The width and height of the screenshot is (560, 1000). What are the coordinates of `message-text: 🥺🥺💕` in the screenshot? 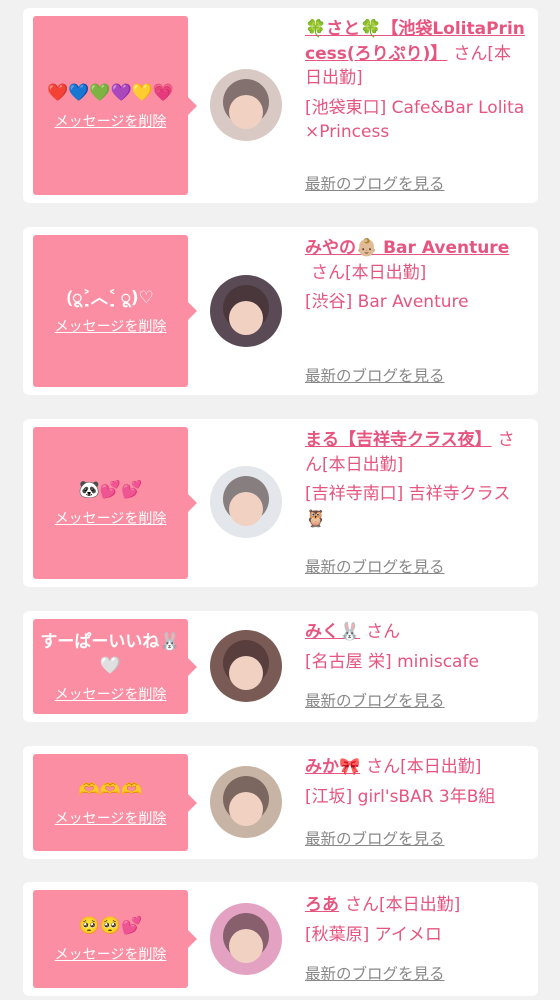 It's located at (110, 926).